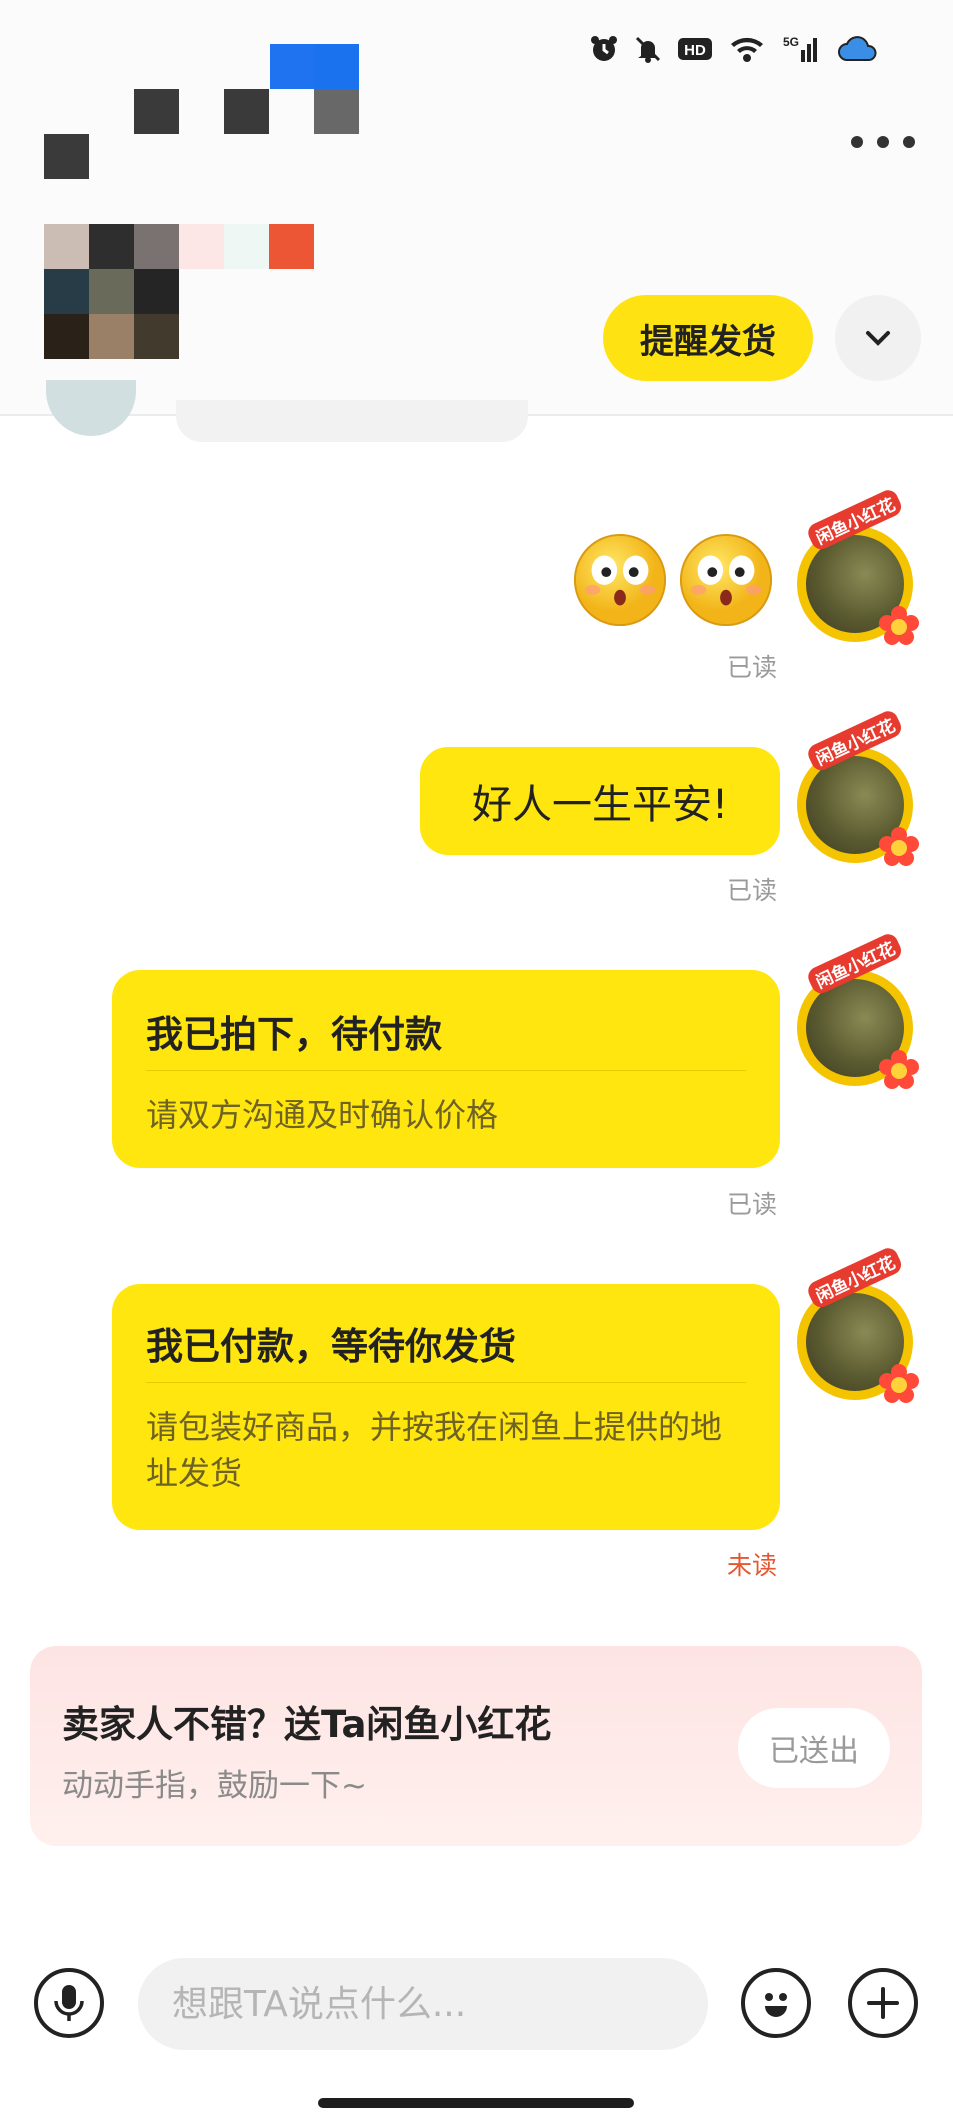 The image size is (953, 2128). Describe the element at coordinates (294, 1034) in the screenshot. I see `card-title: 我已拍下，待付款` at that location.